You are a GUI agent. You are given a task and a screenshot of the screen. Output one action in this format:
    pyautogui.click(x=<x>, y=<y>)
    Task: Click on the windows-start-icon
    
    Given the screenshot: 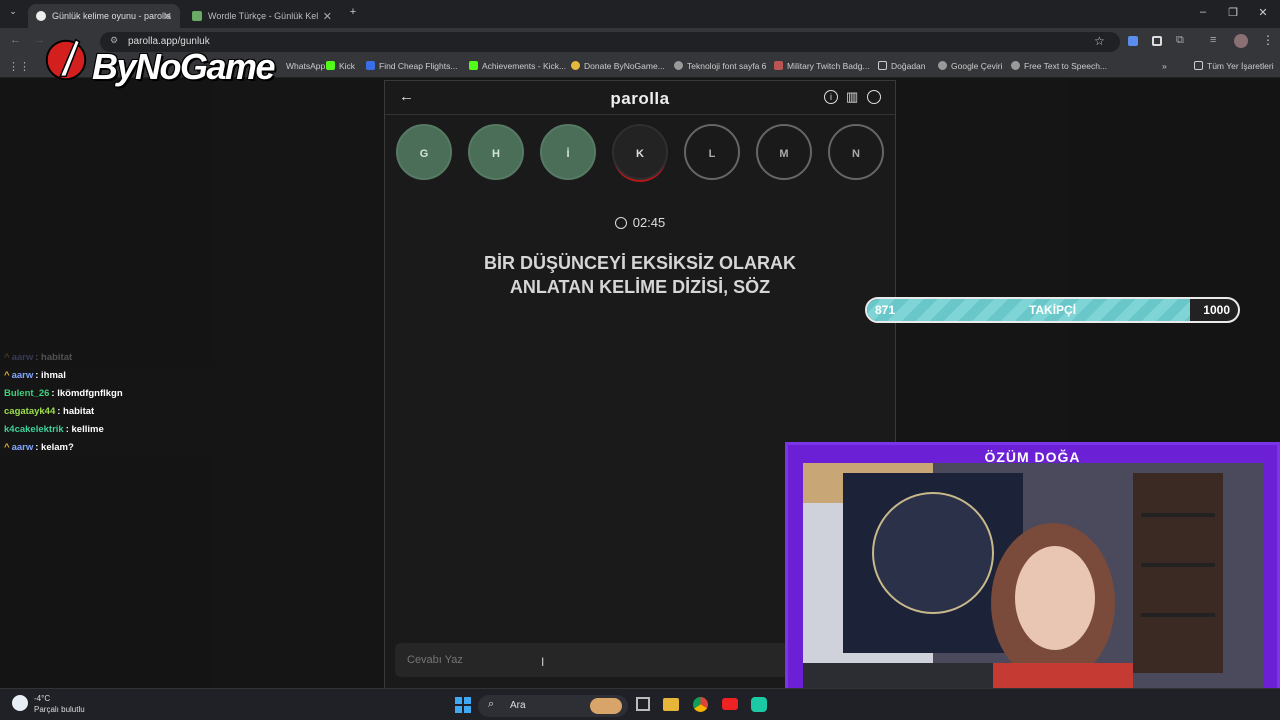 What is the action you would take?
    pyautogui.click(x=463, y=705)
    